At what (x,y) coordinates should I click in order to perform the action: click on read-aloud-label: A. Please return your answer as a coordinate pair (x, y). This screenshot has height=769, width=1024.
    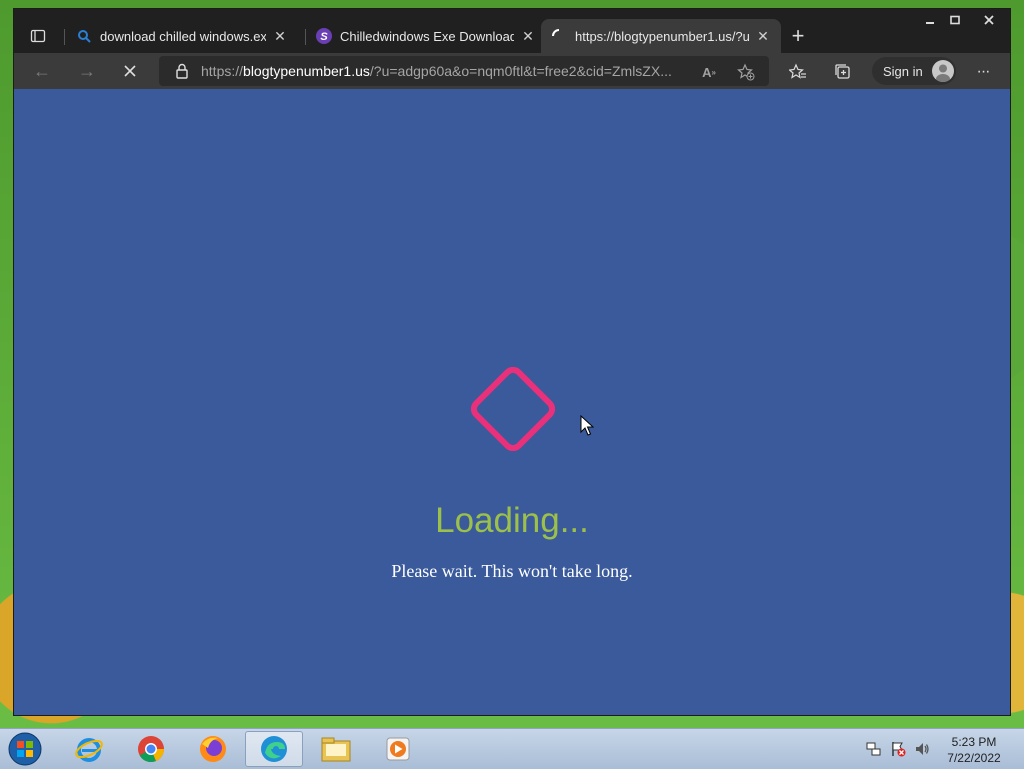
    Looking at the image, I should click on (707, 72).